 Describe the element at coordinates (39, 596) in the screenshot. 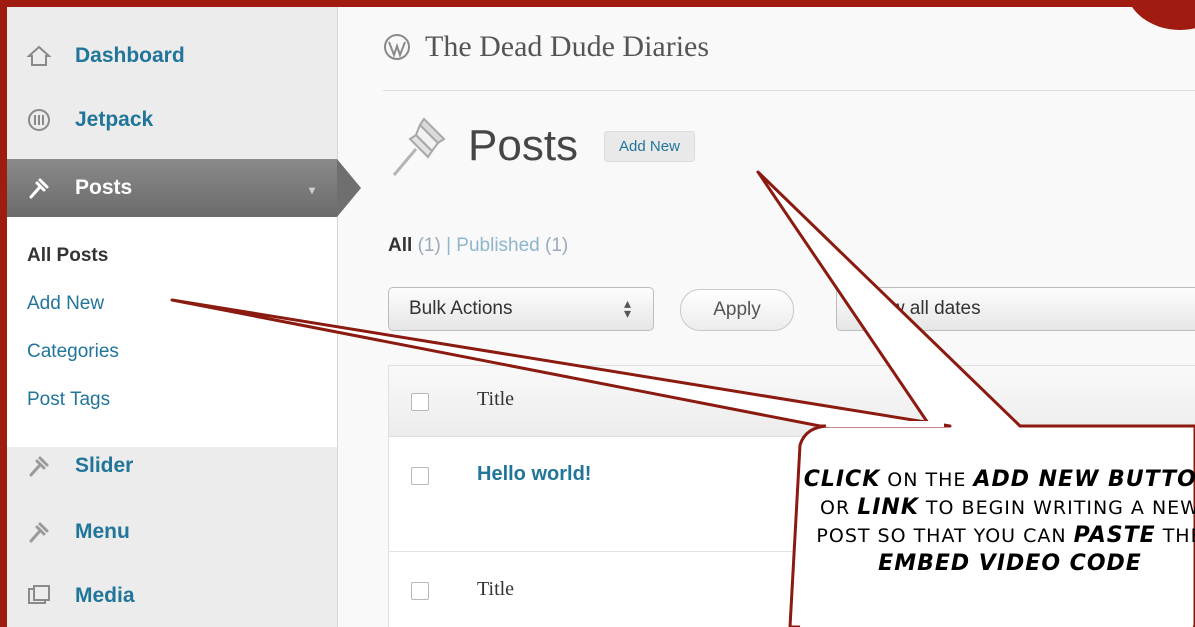

I see `media-icon` at that location.